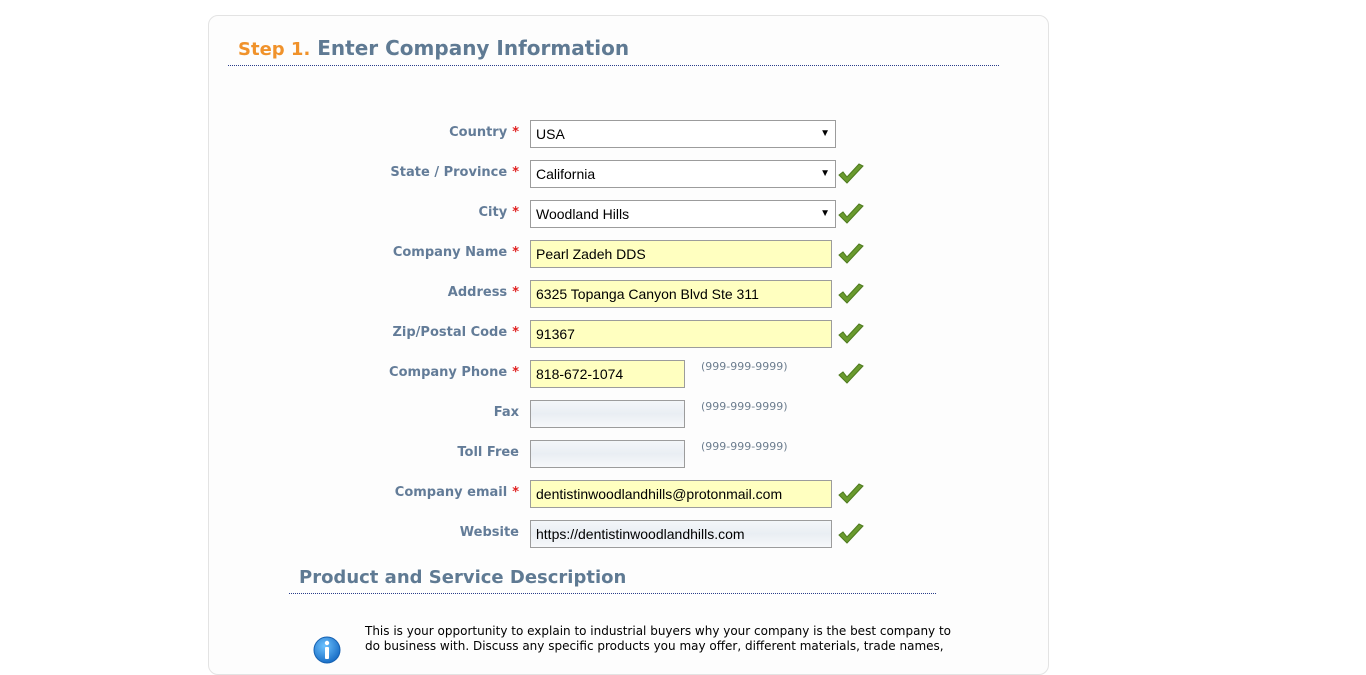 Image resolution: width=1366 pixels, height=675 pixels. I want to click on step-number: Step 1., so click(274, 49).